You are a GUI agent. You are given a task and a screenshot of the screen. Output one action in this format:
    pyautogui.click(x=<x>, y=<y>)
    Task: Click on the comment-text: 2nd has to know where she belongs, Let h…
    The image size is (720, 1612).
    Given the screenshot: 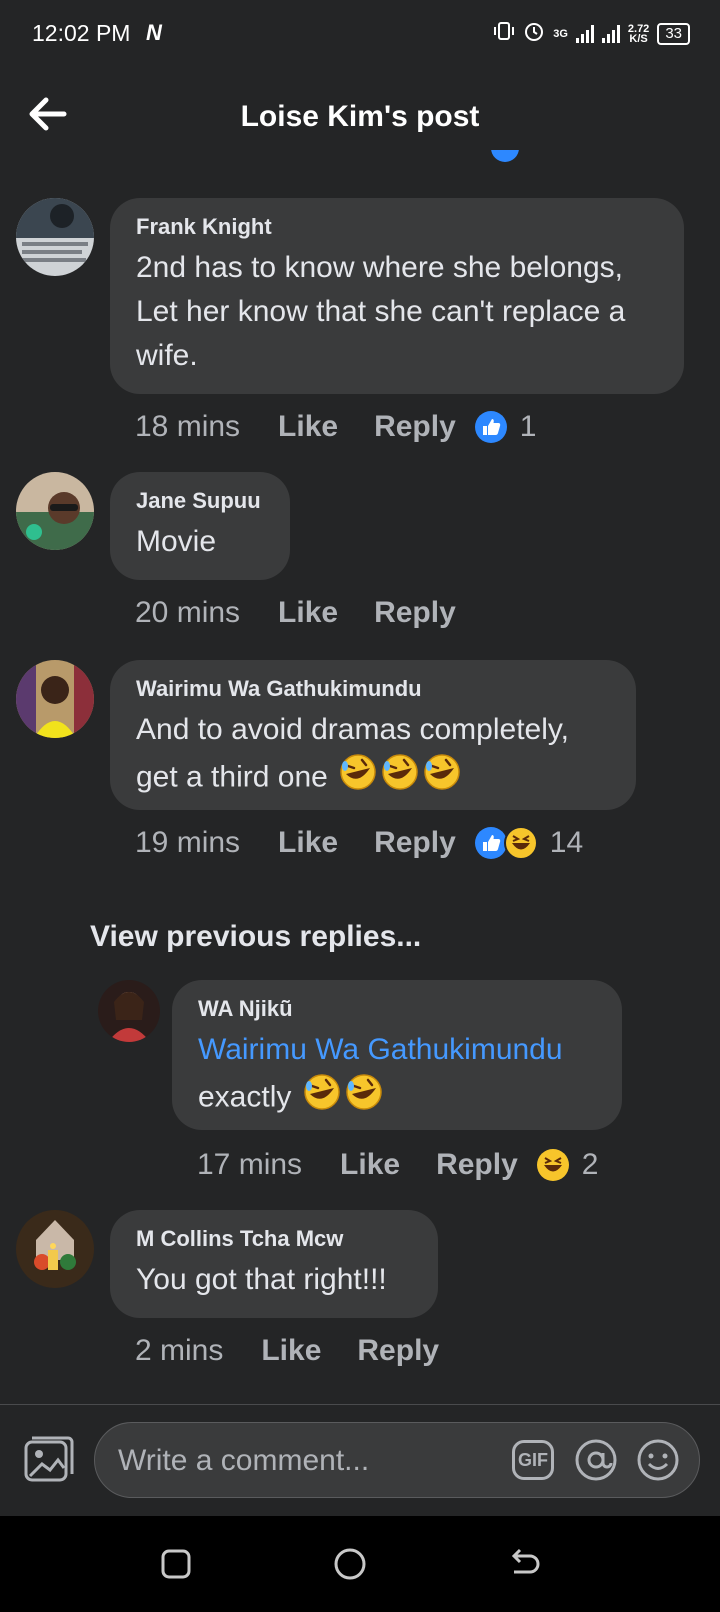 What is the action you would take?
    pyautogui.click(x=381, y=311)
    